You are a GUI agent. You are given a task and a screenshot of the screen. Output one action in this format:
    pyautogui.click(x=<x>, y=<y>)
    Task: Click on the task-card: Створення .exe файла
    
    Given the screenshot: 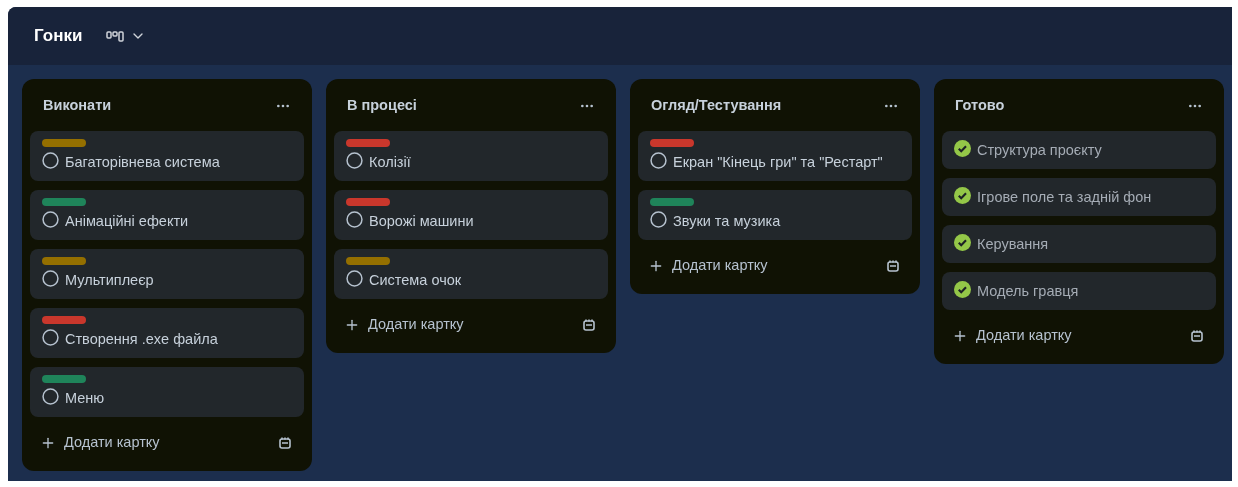 What is the action you would take?
    pyautogui.click(x=167, y=332)
    